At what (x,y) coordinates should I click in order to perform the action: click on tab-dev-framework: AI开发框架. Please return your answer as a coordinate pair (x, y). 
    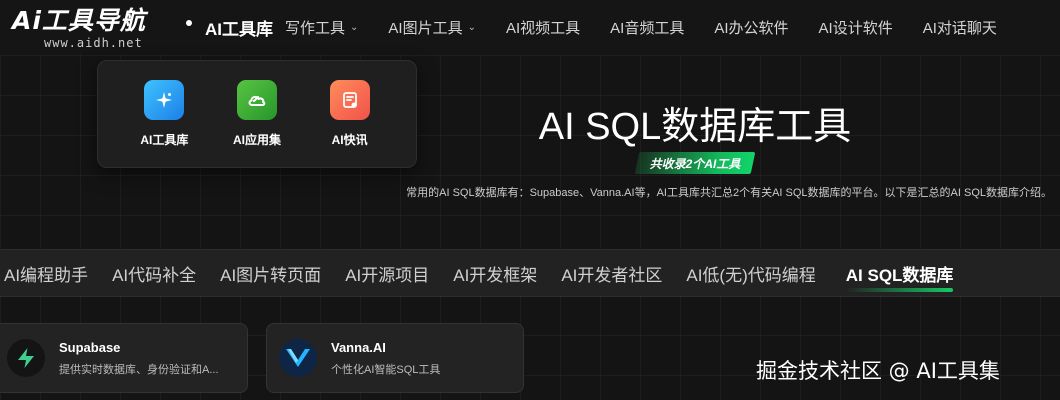
    Looking at the image, I should click on (495, 273).